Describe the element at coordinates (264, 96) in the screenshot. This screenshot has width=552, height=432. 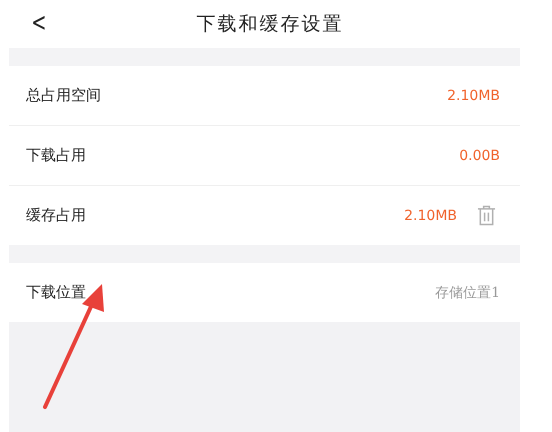
I see `settings-row: 总占用空间 2.10MB` at that location.